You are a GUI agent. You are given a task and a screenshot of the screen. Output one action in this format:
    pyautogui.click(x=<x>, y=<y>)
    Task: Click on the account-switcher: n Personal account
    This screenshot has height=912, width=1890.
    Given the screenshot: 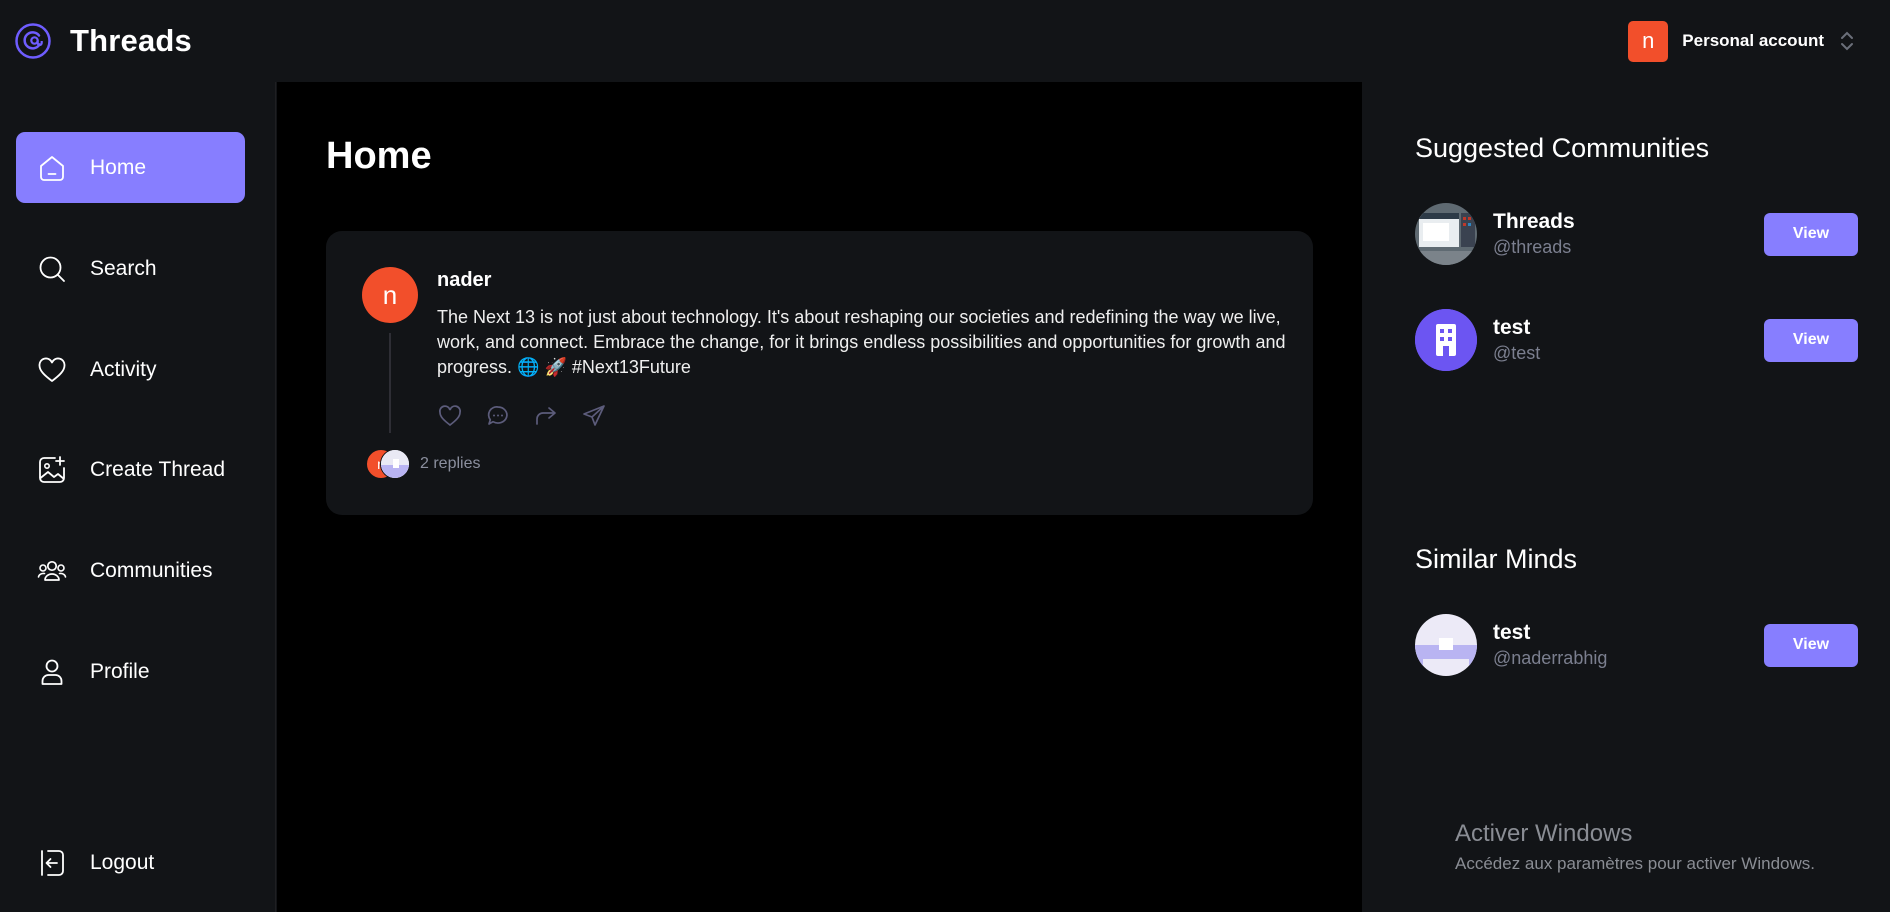 What is the action you would take?
    pyautogui.click(x=1742, y=41)
    